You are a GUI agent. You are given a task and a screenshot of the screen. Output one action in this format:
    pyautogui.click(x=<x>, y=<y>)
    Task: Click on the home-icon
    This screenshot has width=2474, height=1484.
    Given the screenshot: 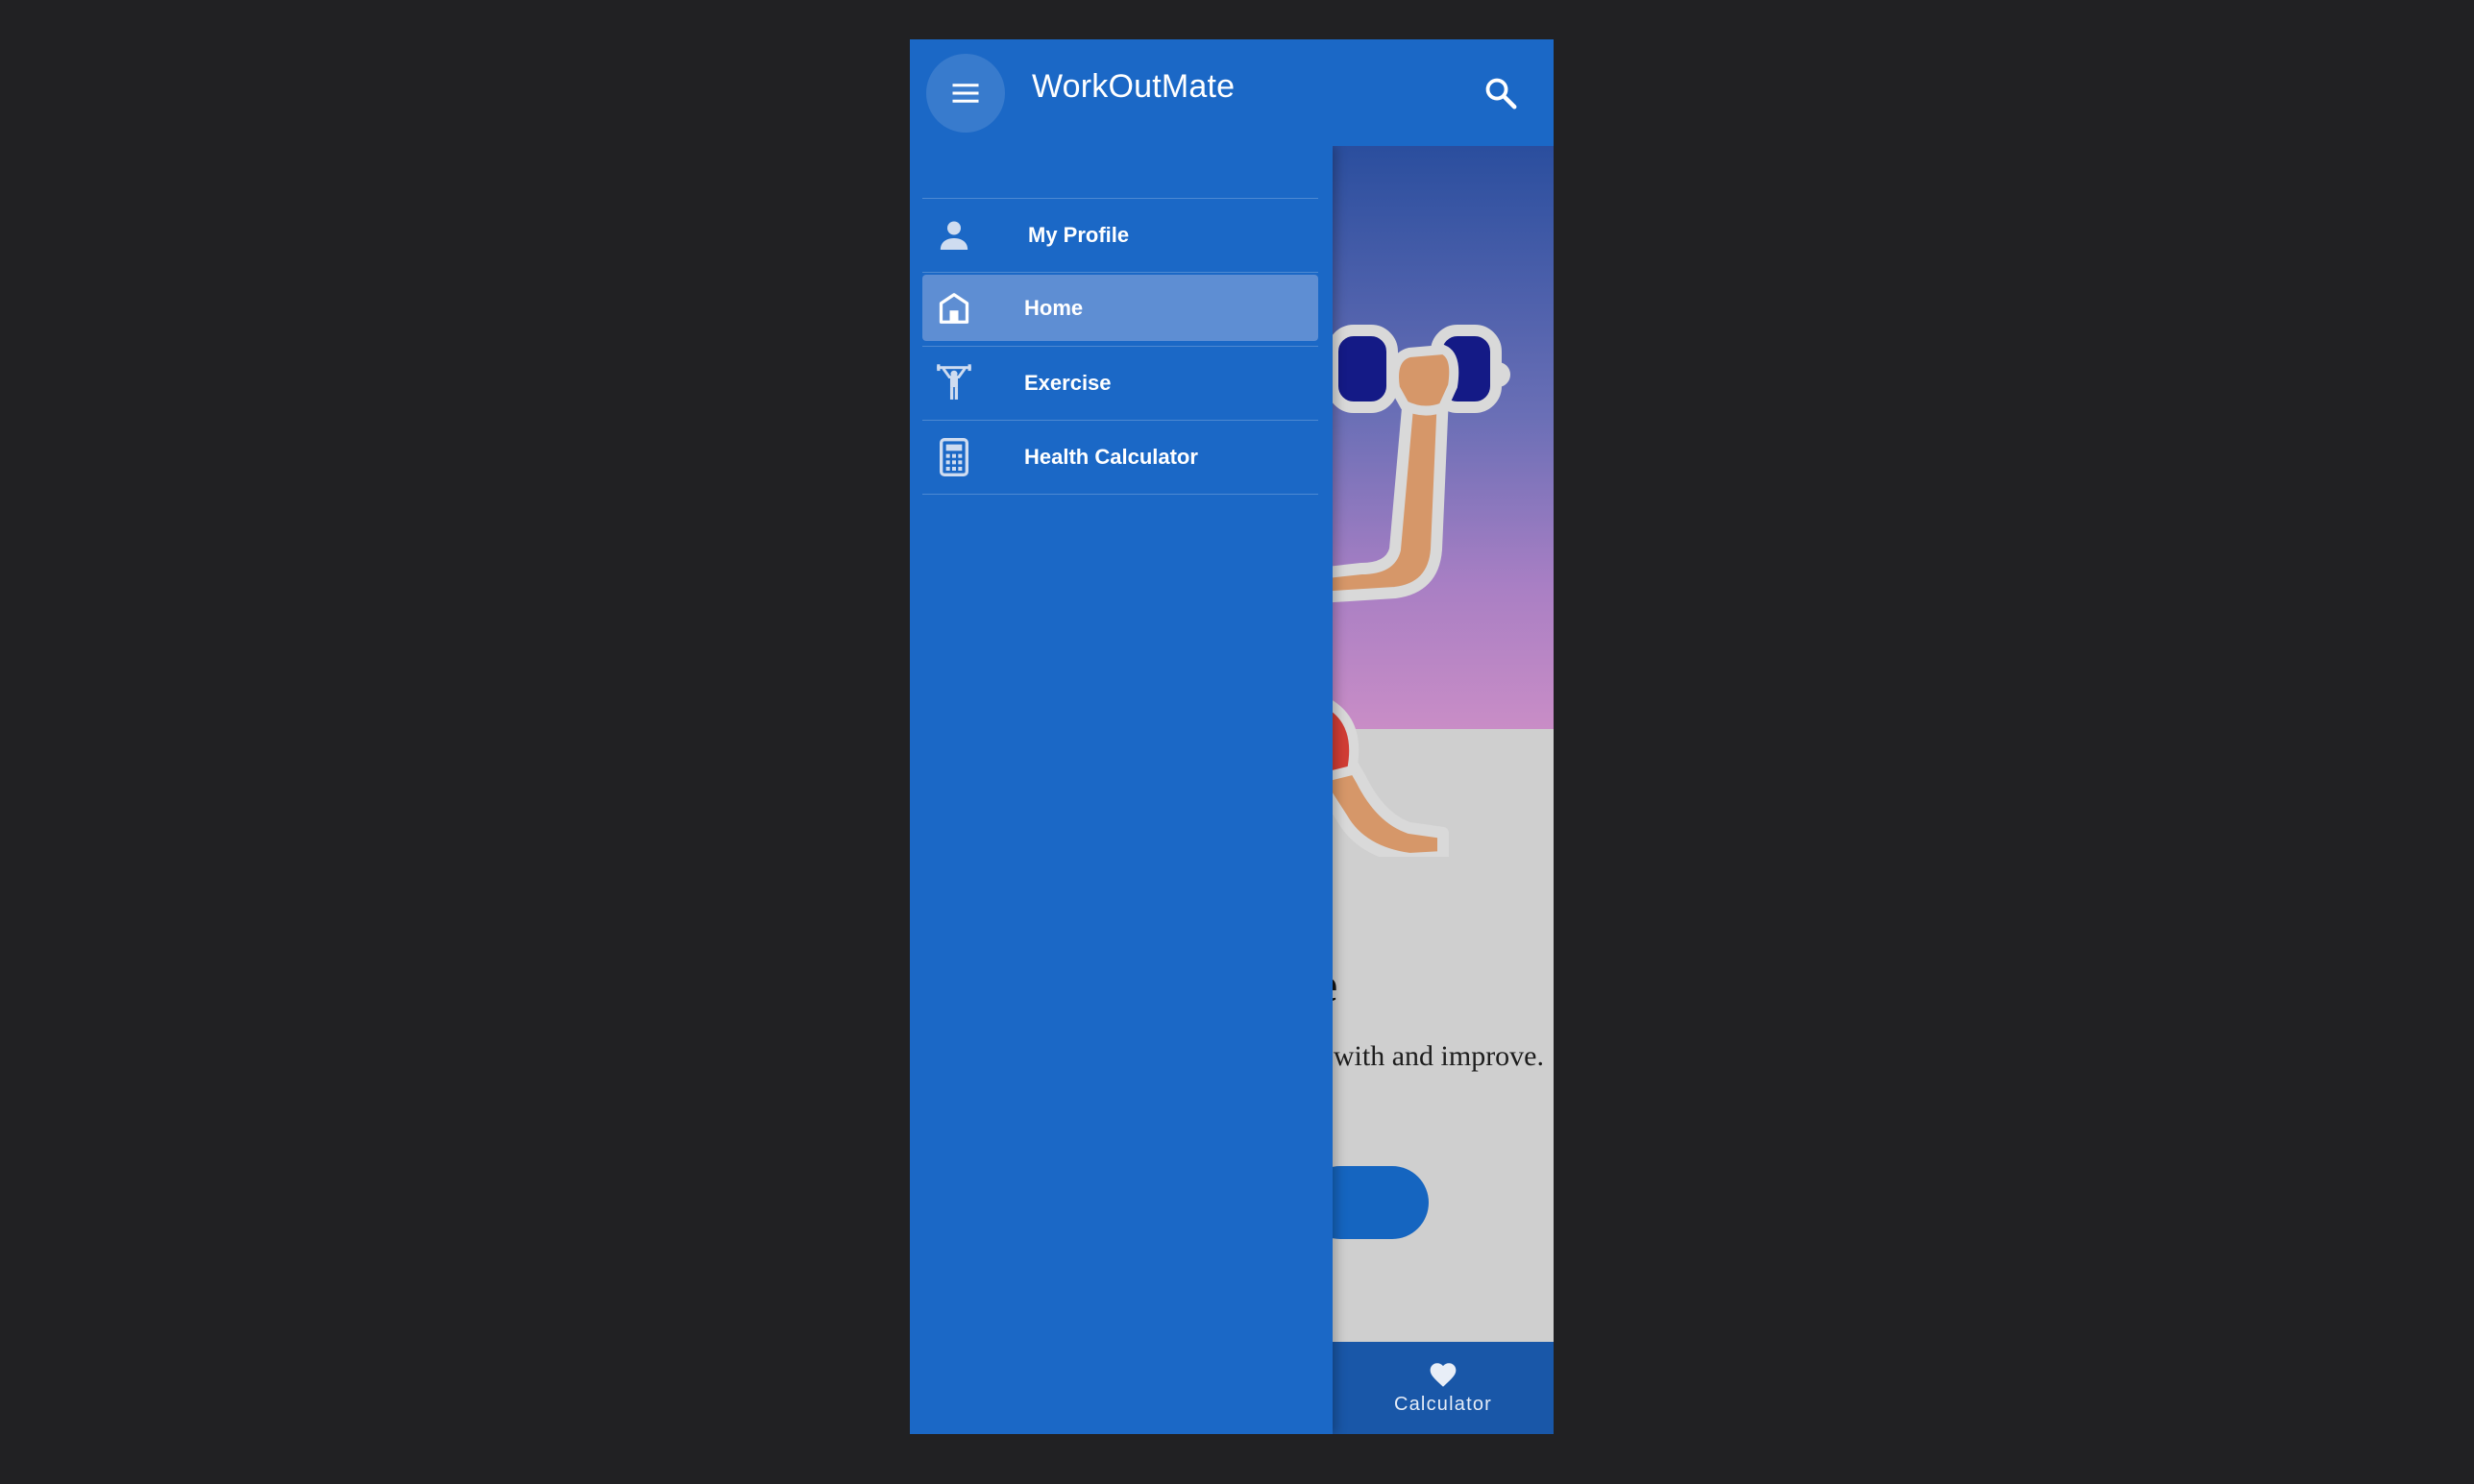 What is the action you would take?
    pyautogui.click(x=954, y=308)
    